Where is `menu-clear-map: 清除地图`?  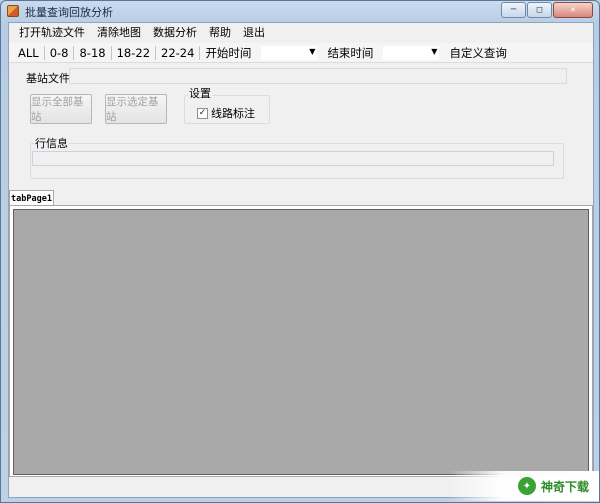 menu-clear-map: 清除地图 is located at coordinates (119, 33).